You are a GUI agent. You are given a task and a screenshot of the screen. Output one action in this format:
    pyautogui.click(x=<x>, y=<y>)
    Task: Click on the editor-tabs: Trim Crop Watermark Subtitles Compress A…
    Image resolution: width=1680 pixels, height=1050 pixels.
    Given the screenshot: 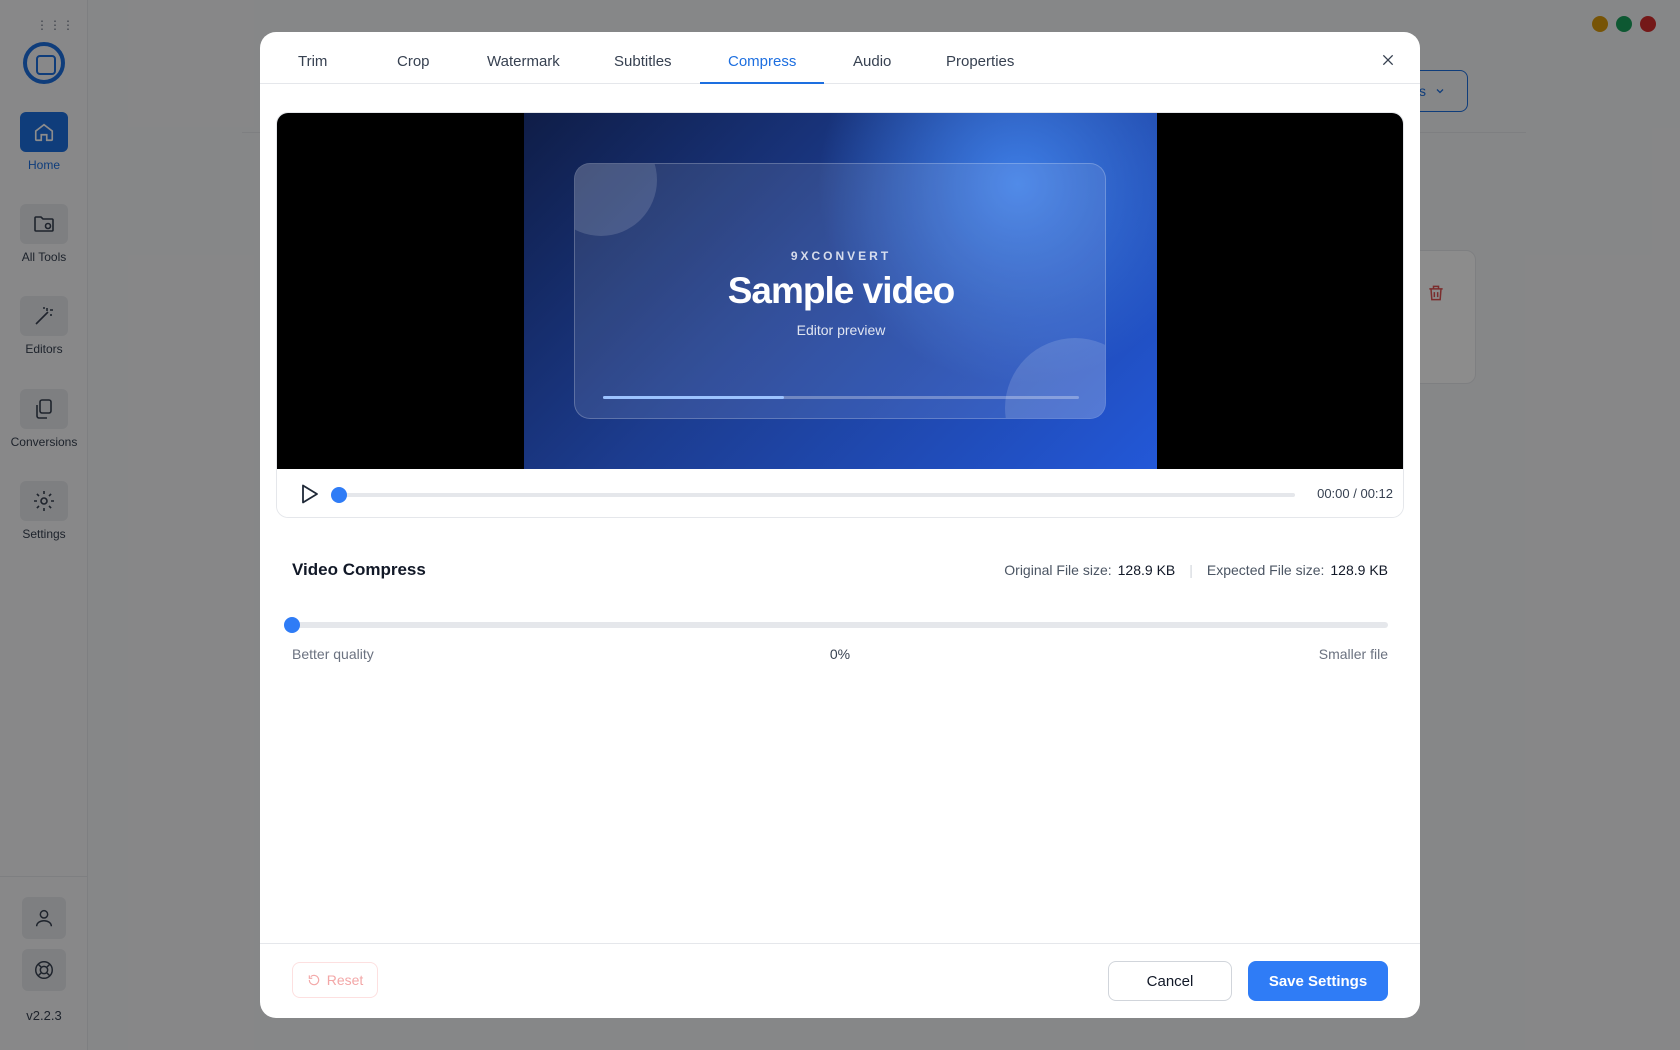 What is the action you would take?
    pyautogui.click(x=840, y=58)
    